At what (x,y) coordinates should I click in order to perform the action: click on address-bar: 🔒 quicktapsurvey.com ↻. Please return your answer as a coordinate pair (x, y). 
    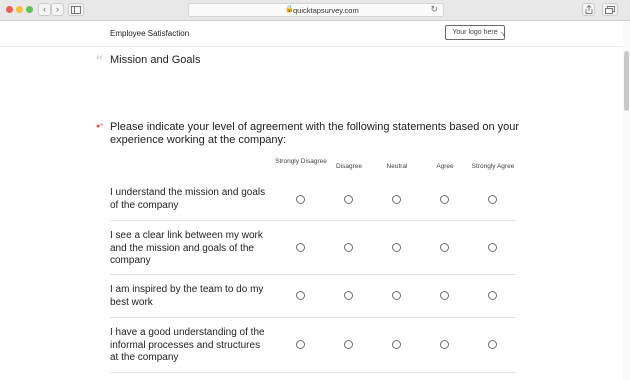
    Looking at the image, I should click on (316, 10).